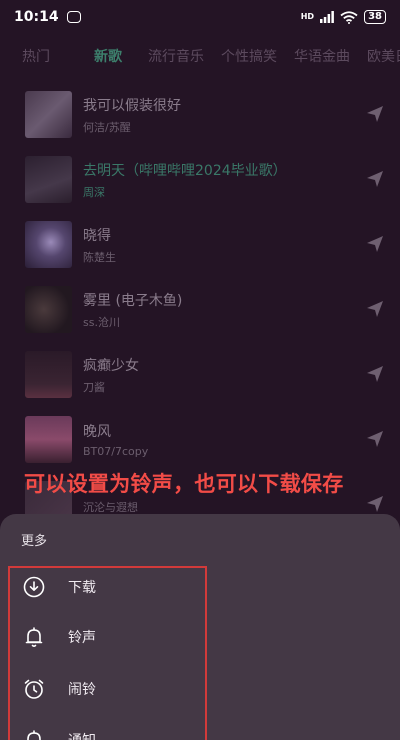 The width and height of the screenshot is (400, 740). What do you see at coordinates (200, 374) in the screenshot?
I see `song-row: 疯癫少女 刀酱` at bounding box center [200, 374].